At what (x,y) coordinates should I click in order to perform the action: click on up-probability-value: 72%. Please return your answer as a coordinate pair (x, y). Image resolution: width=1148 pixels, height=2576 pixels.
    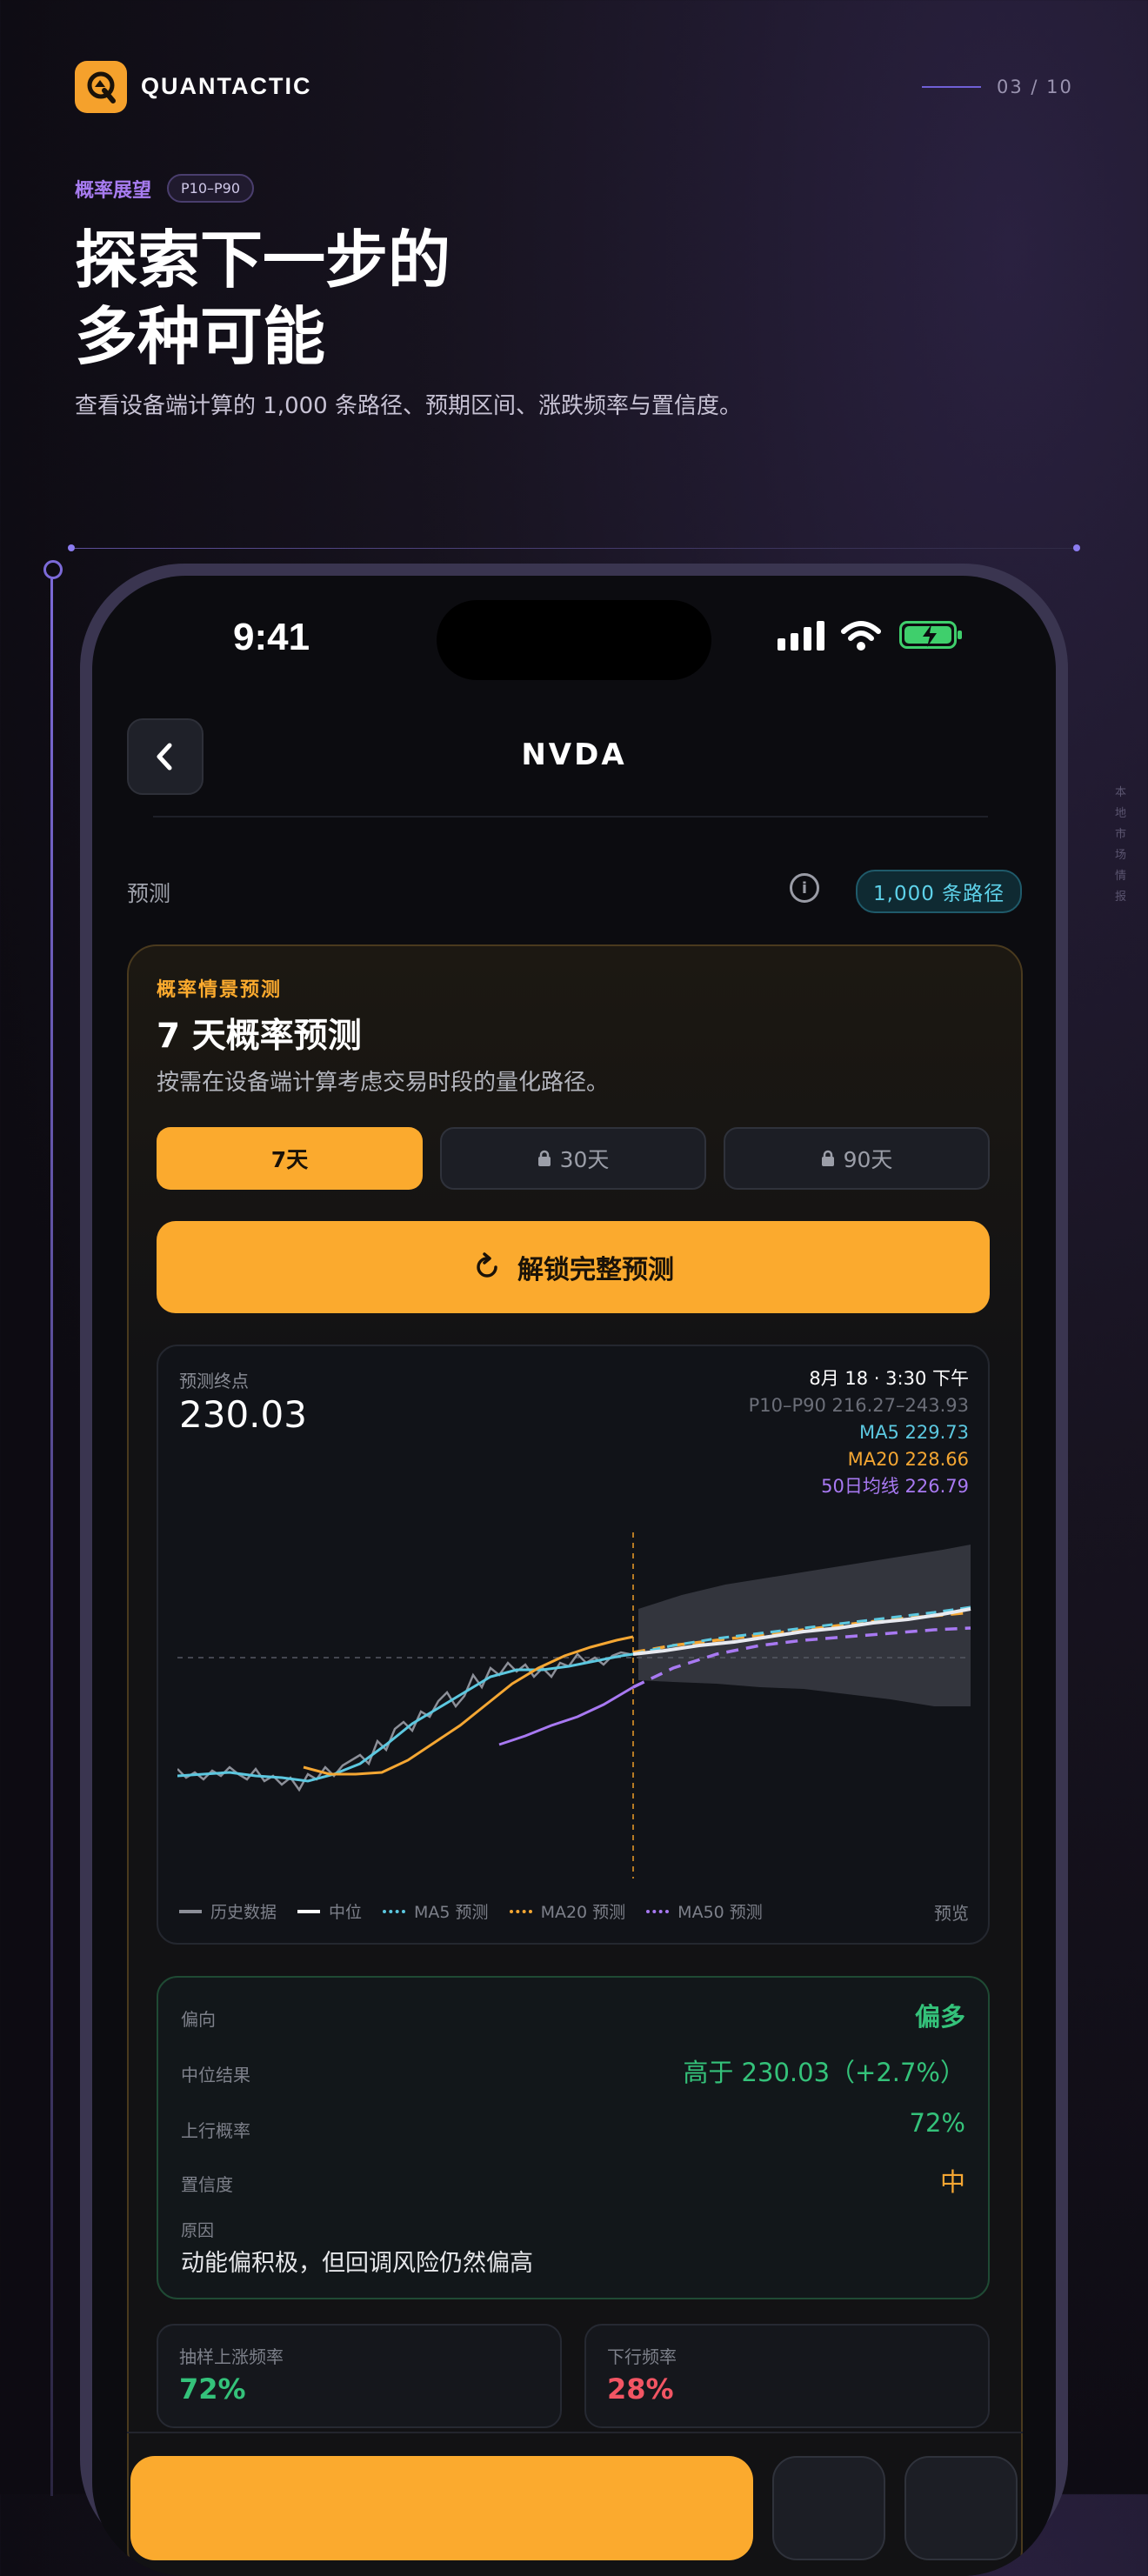
    Looking at the image, I should click on (937, 2123).